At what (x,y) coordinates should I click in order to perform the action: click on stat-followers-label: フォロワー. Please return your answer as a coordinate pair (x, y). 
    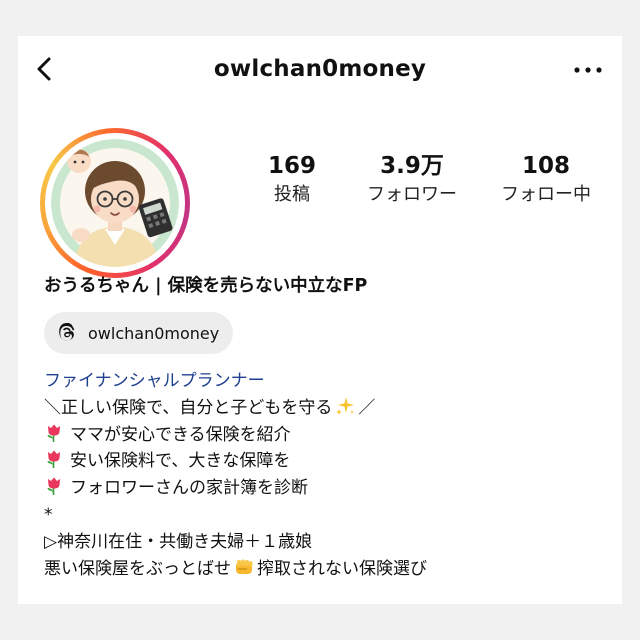
    Looking at the image, I should click on (412, 194).